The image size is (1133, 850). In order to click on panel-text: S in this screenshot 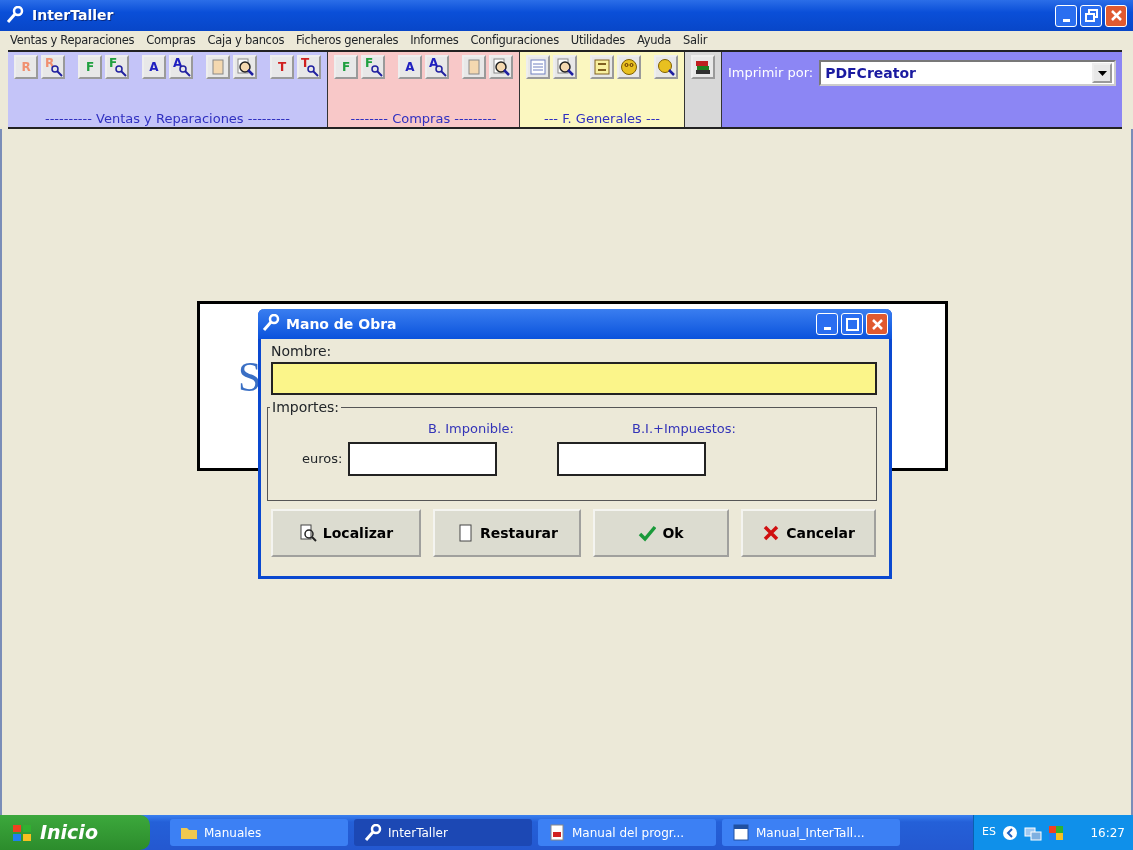, I will do `click(250, 377)`.